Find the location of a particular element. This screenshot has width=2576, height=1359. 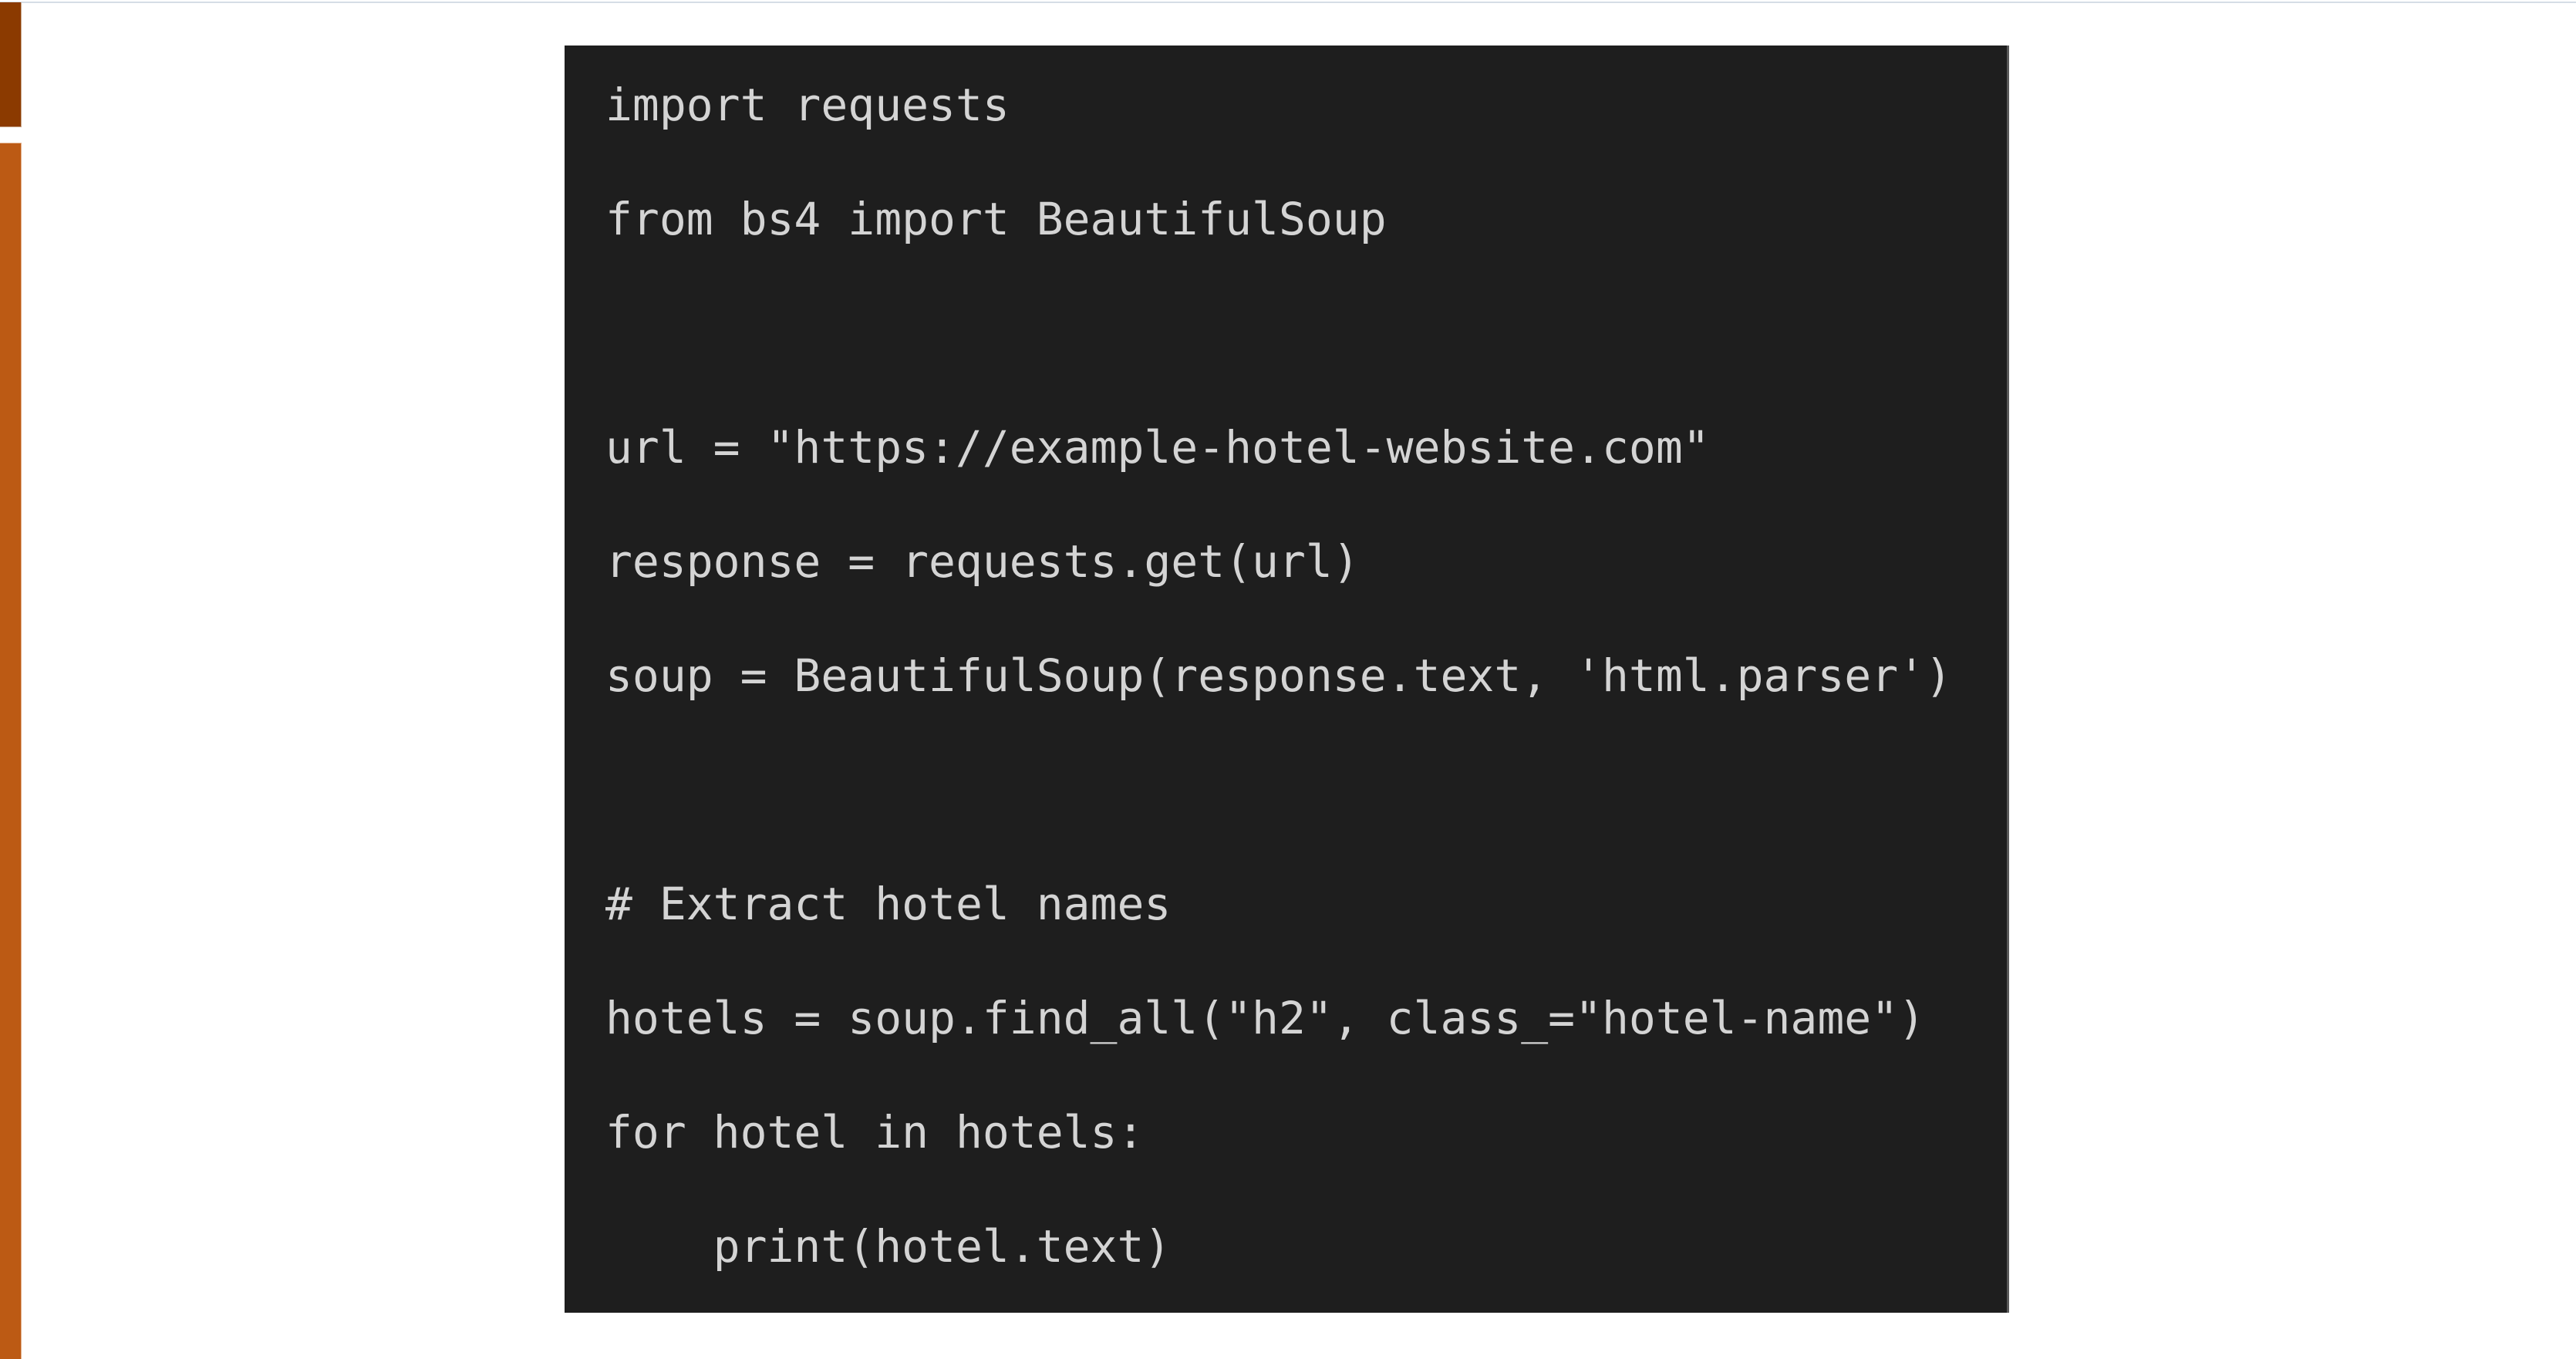

accent-bar-dark is located at coordinates (11, 64).